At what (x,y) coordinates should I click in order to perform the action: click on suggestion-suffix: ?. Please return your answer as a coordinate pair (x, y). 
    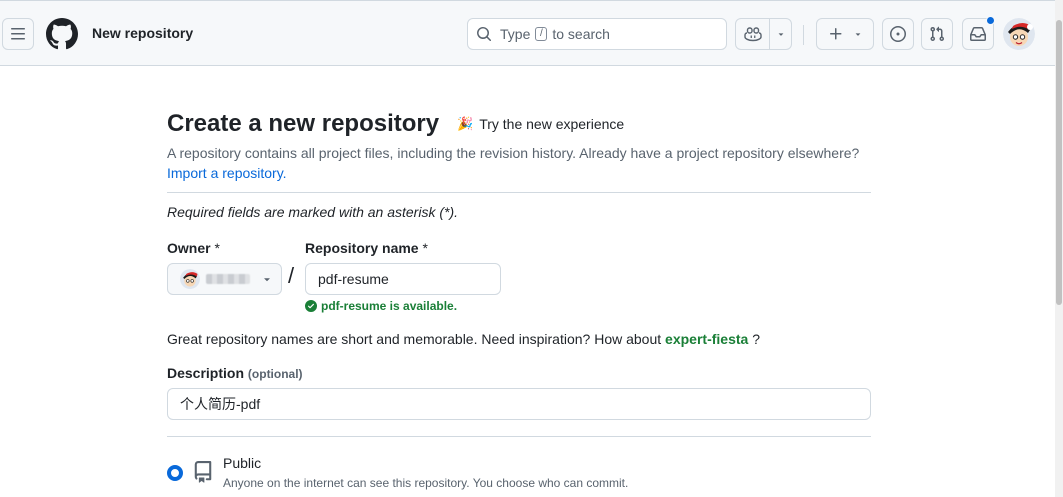
    Looking at the image, I should click on (756, 339).